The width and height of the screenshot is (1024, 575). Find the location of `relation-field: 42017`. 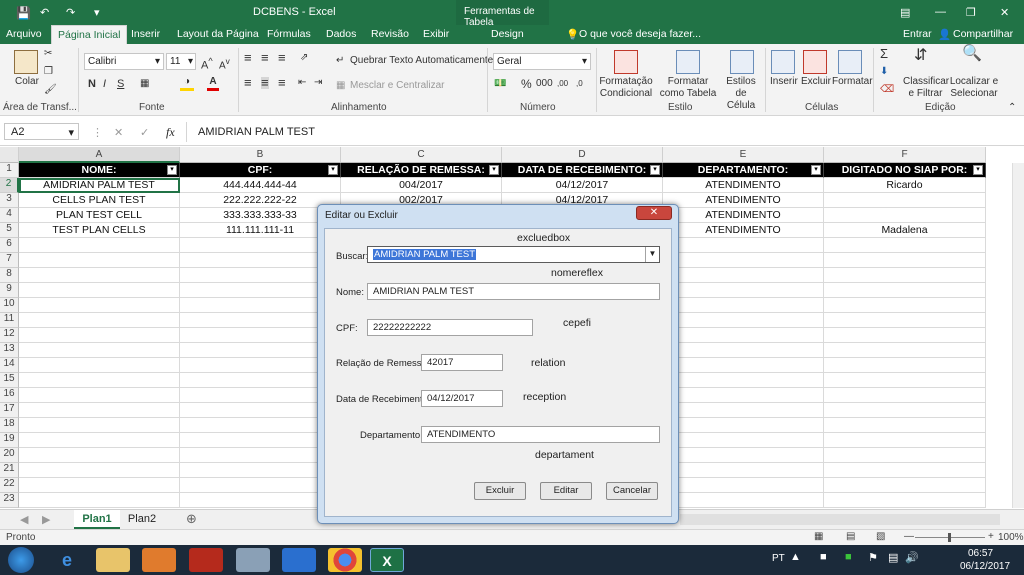

relation-field: 42017 is located at coordinates (462, 362).